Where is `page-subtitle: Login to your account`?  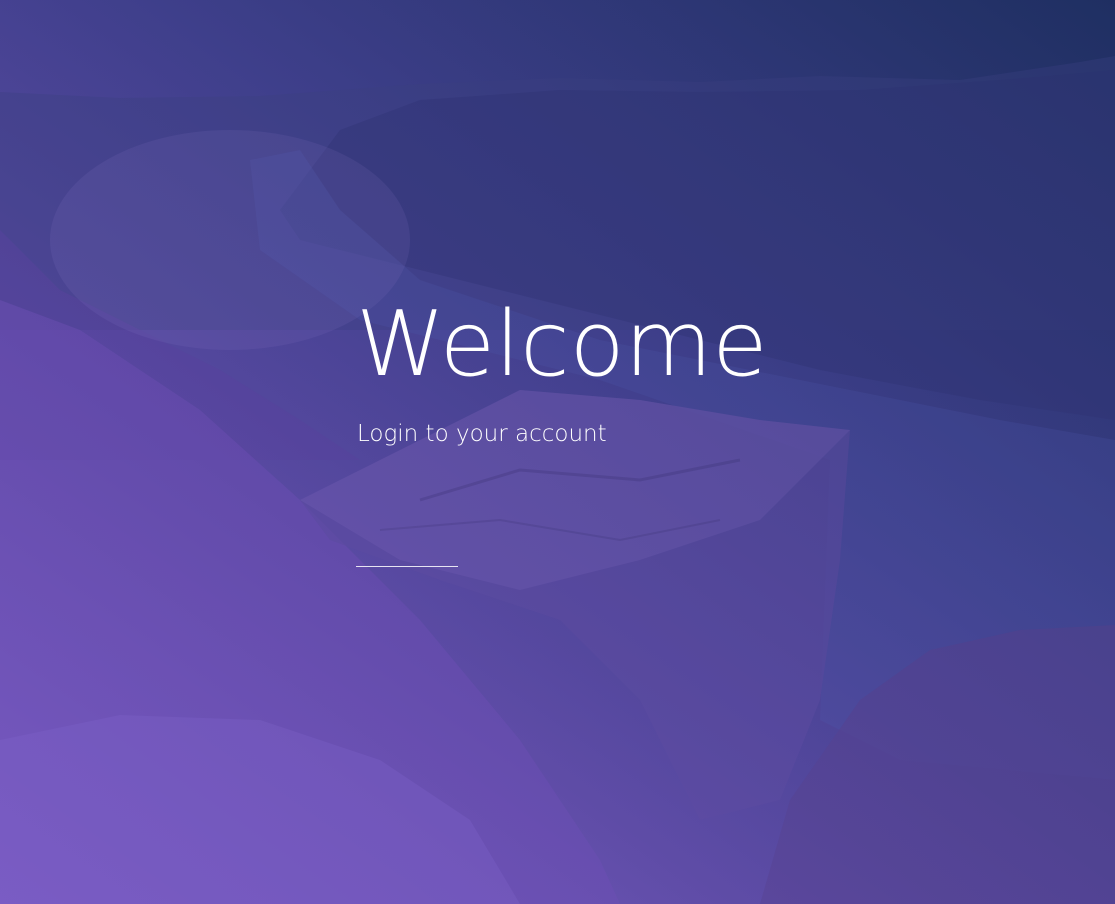 page-subtitle: Login to your account is located at coordinates (482, 434).